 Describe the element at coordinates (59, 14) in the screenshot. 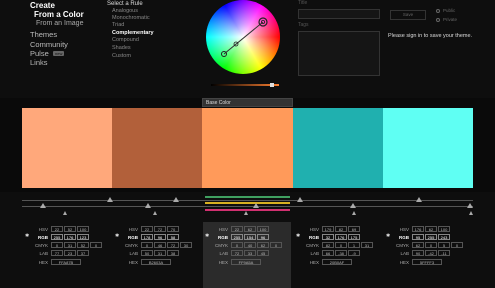

I see `nav-from-color: From a Color` at that location.